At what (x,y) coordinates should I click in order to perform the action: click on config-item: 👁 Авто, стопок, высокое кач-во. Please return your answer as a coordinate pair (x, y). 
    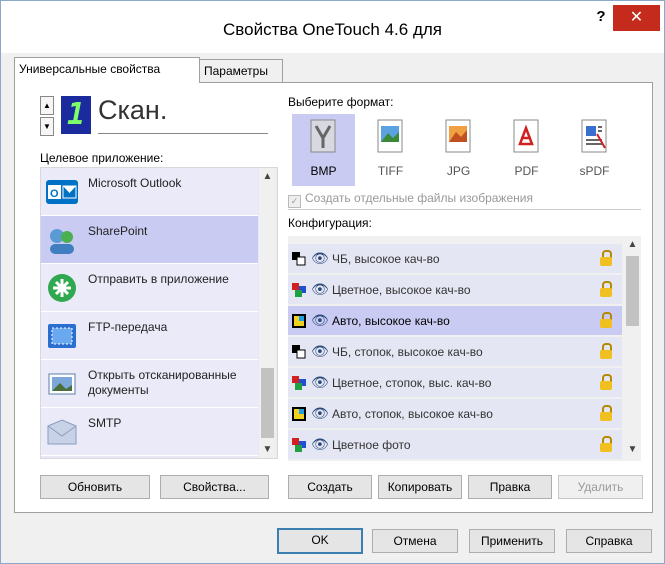
    Looking at the image, I should click on (455, 413).